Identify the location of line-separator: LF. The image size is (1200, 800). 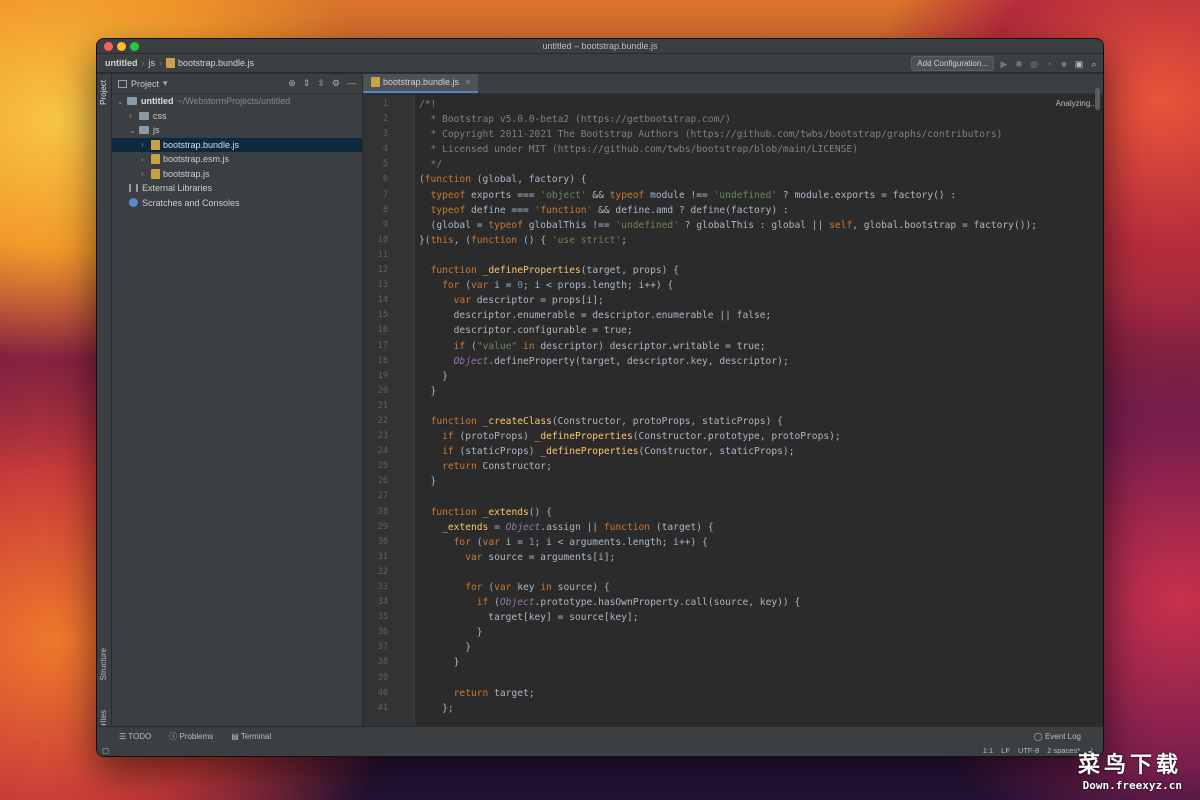
(1005, 750).